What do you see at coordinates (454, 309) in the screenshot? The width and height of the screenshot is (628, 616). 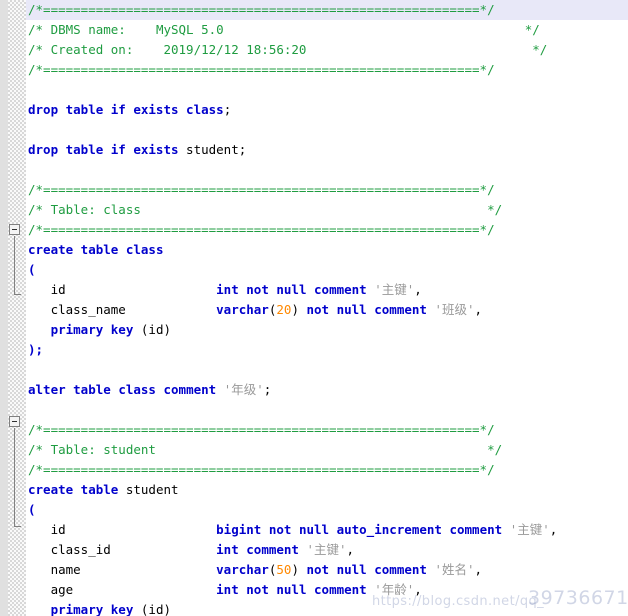 I see `class-col-1-comment: '班级'` at bounding box center [454, 309].